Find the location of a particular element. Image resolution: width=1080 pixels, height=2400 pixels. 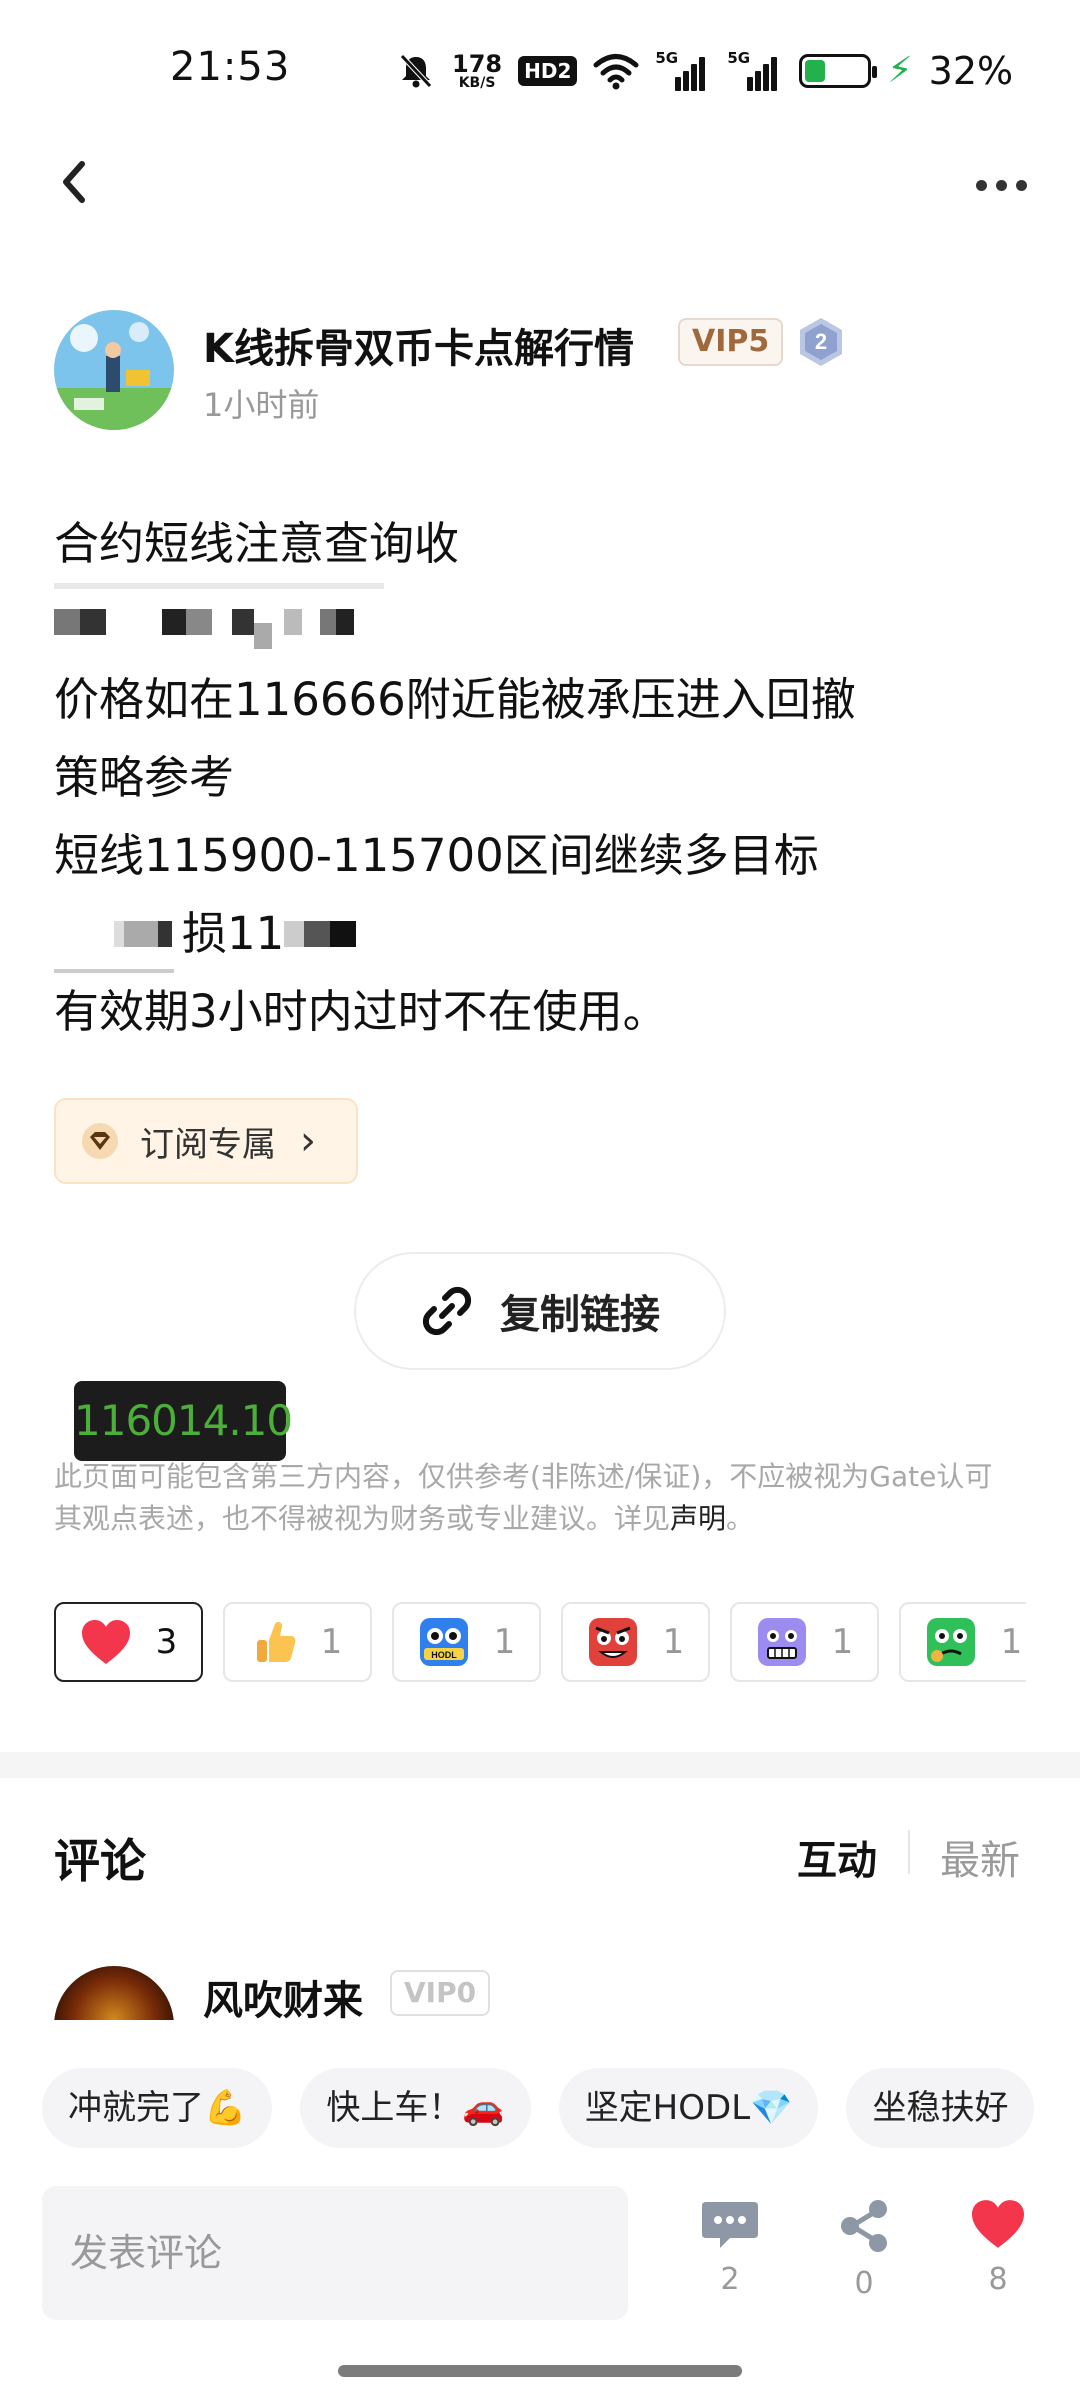

quick-reply-chip: 坚定HODL💎 is located at coordinates (688, 2108).